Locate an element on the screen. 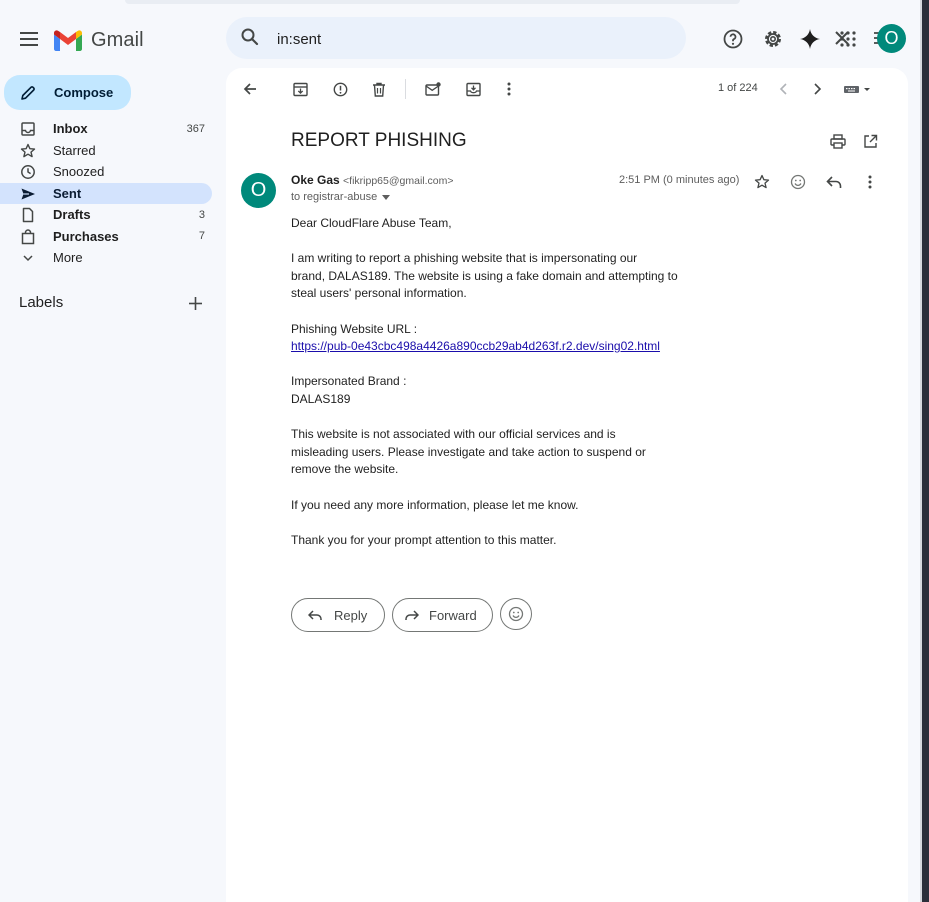 The width and height of the screenshot is (929, 902). forward-icon is located at coordinates (412, 614).